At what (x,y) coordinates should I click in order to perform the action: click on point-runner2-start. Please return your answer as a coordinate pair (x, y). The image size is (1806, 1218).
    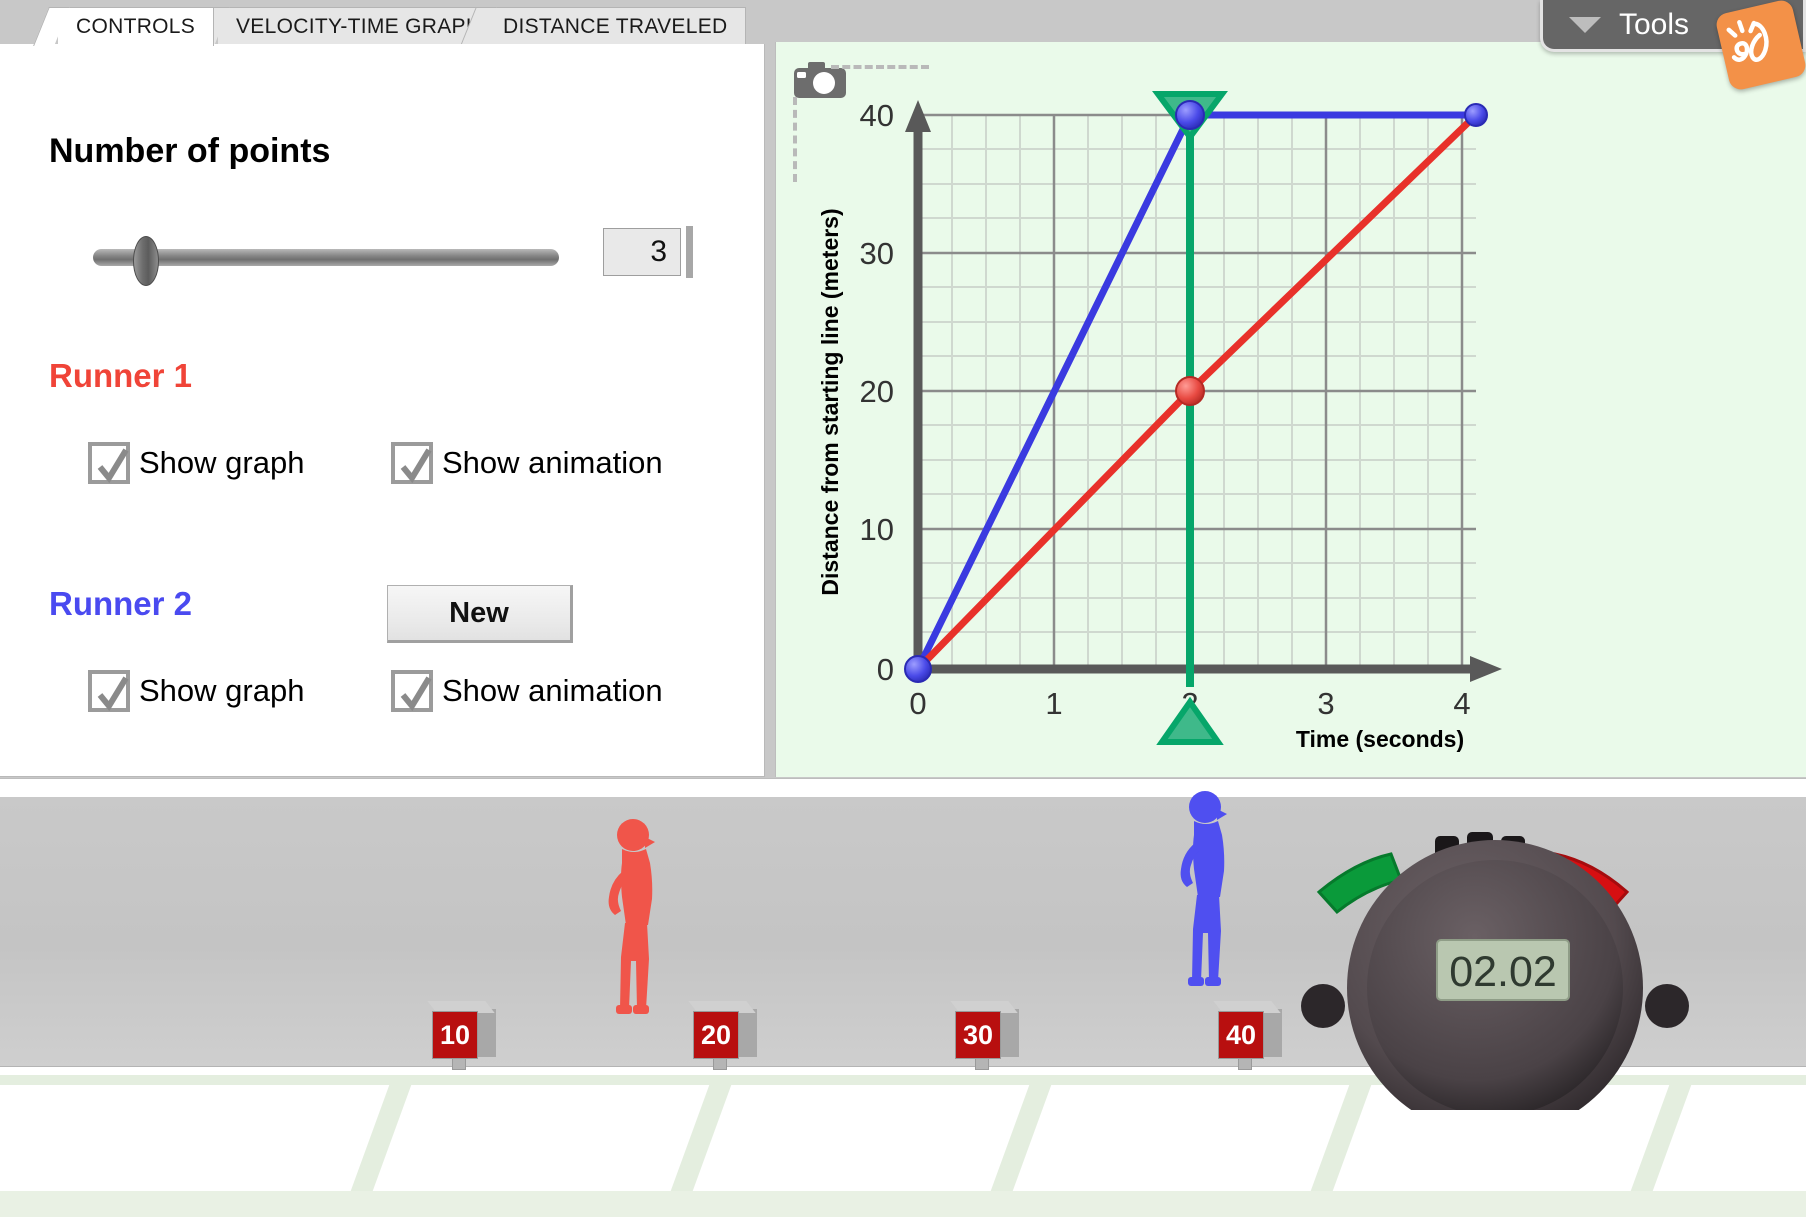
    Looking at the image, I should click on (918, 669).